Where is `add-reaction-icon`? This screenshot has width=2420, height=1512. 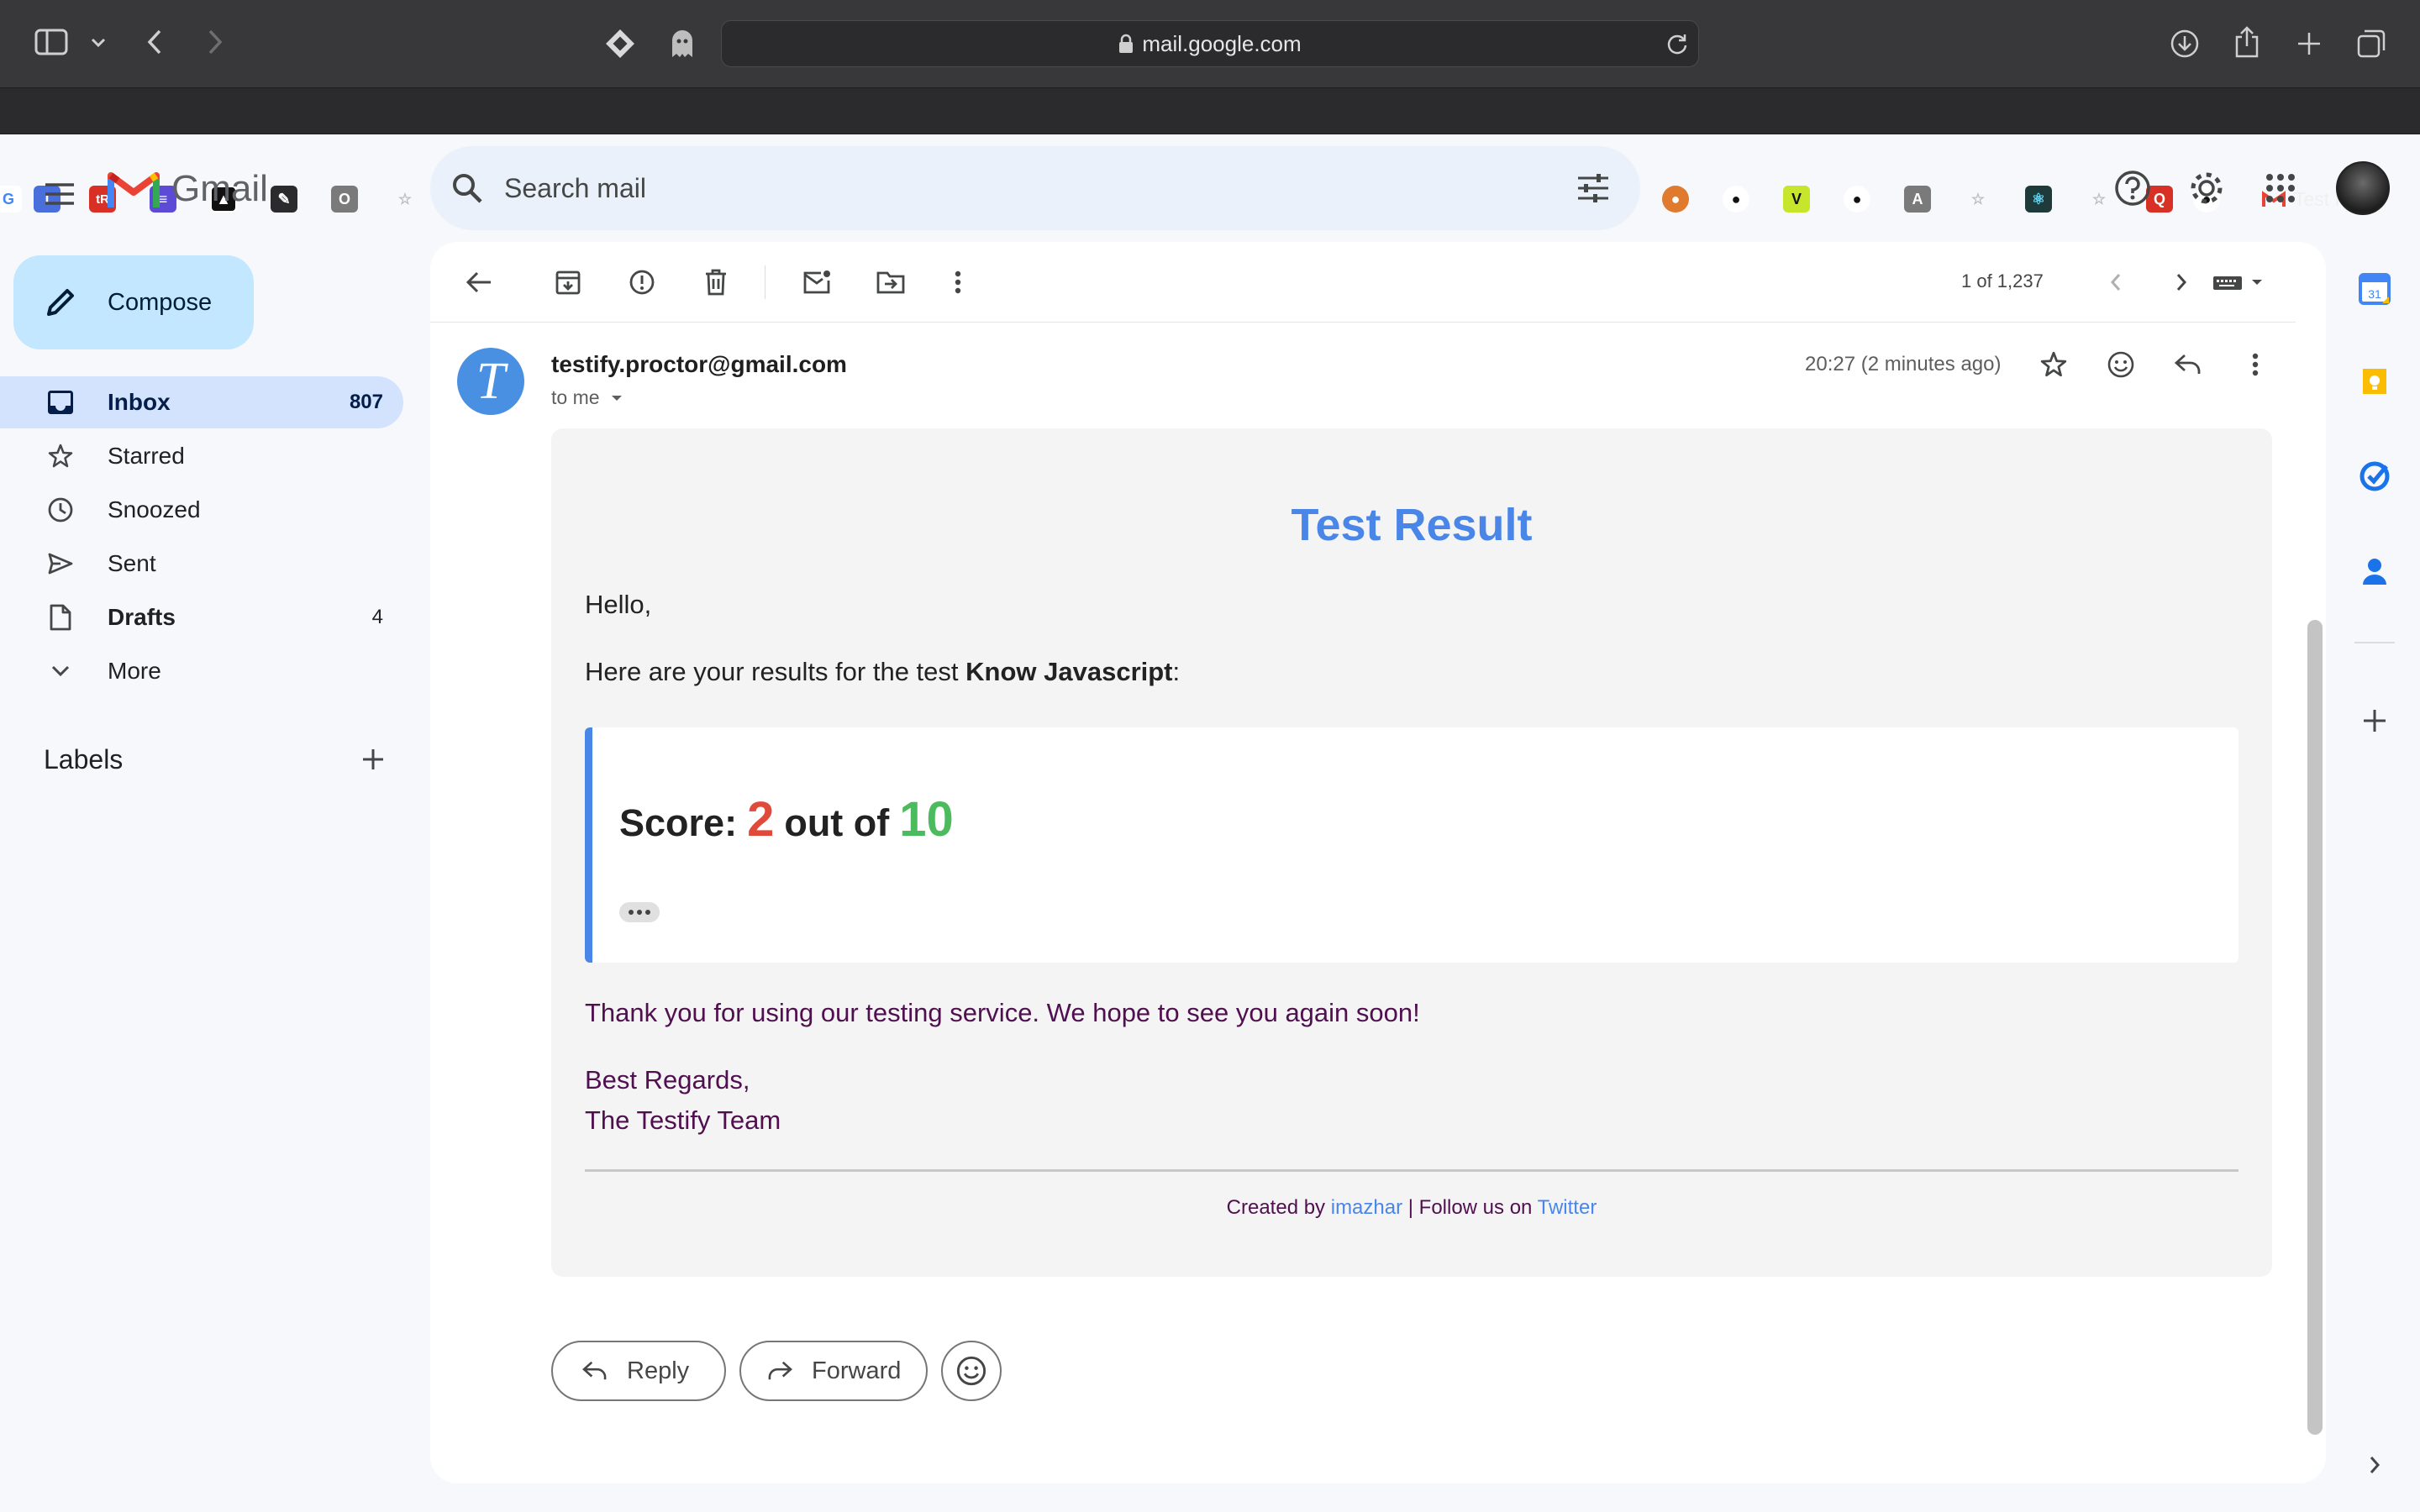 add-reaction-icon is located at coordinates (2121, 364).